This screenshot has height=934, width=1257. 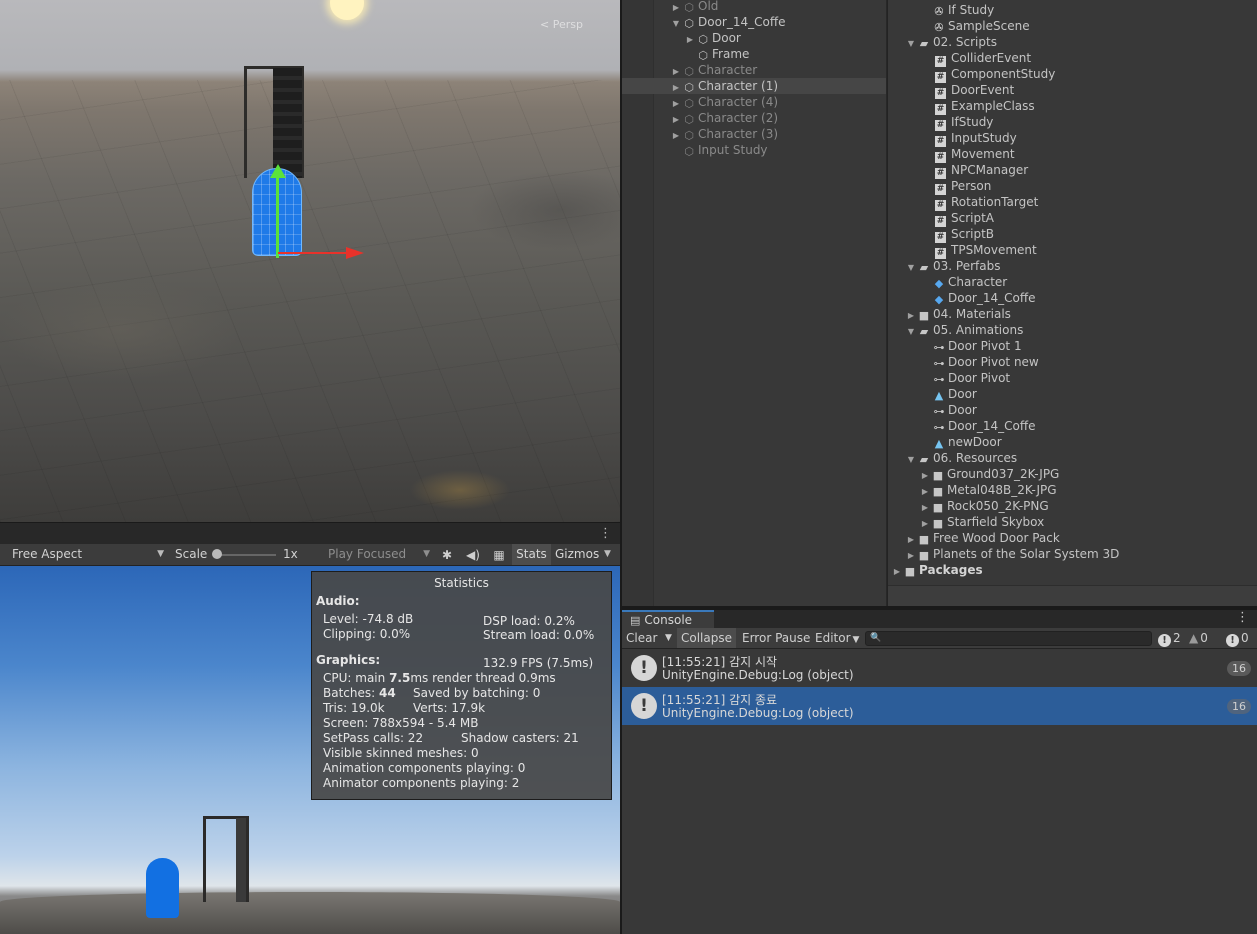 What do you see at coordinates (986, 202) in the screenshot?
I see `project-item: # RotationTarget` at bounding box center [986, 202].